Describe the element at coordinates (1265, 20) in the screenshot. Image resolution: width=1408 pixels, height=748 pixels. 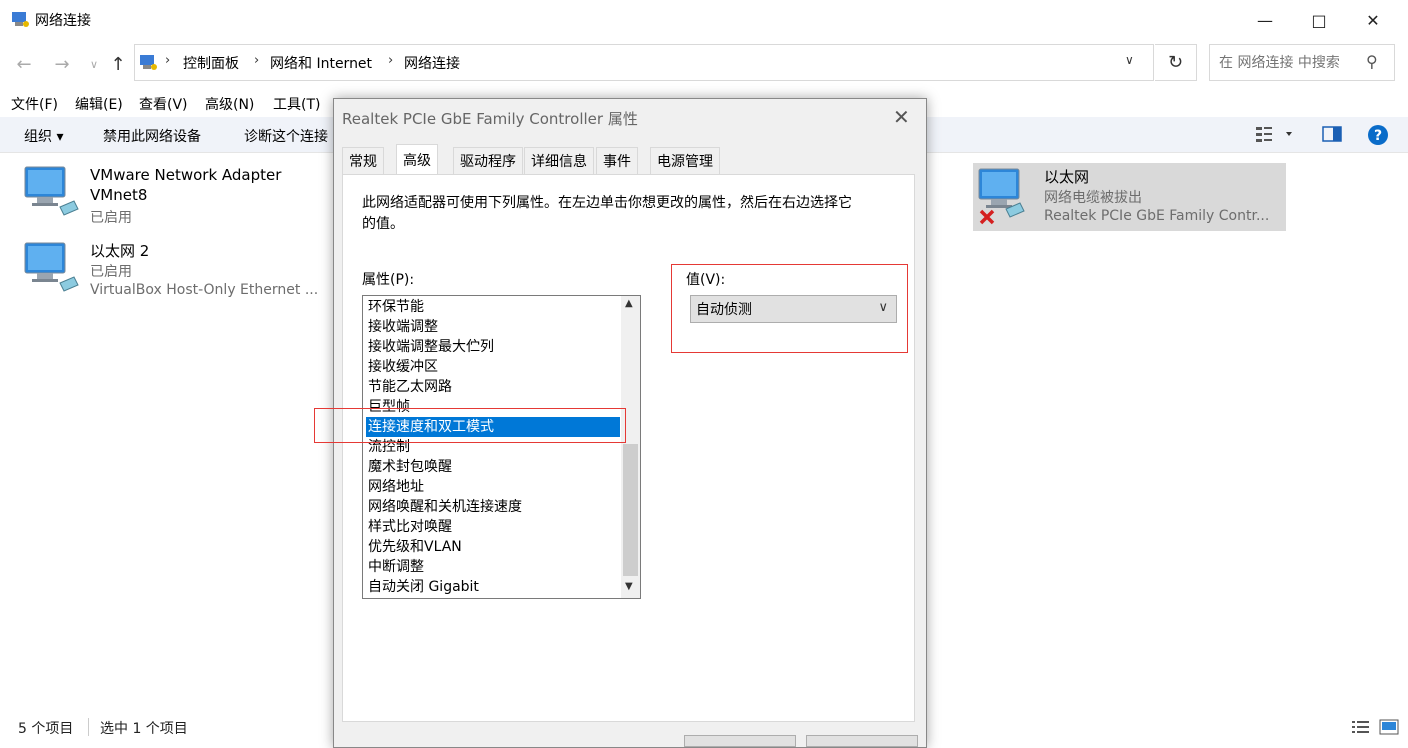
I see `minimize-button: —` at that location.